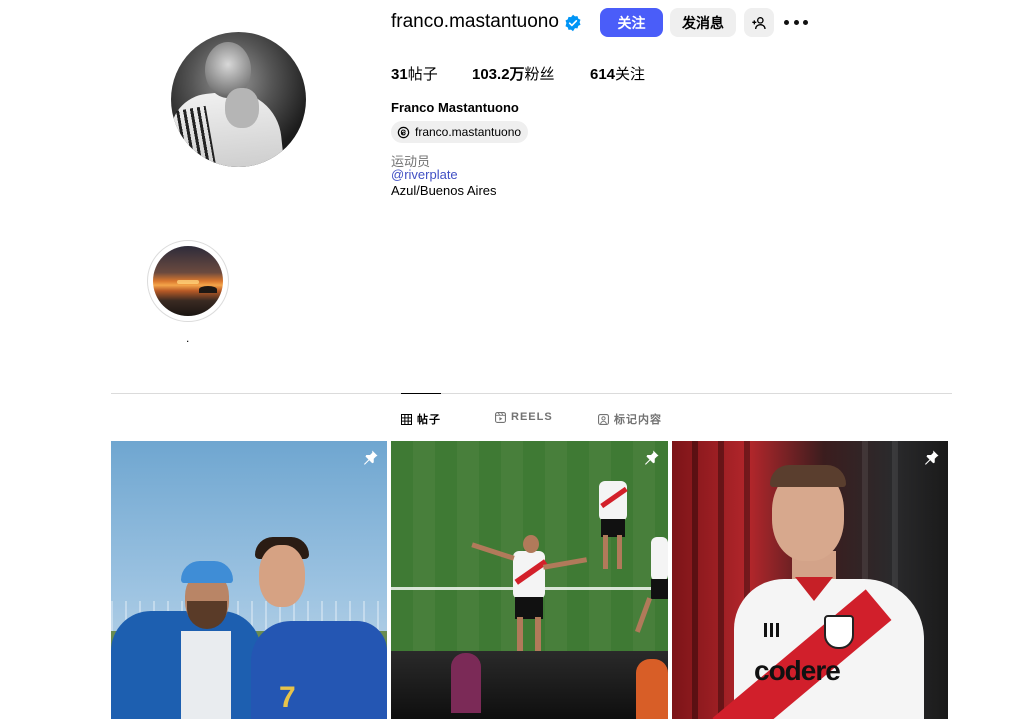 The image size is (1022, 719). Describe the element at coordinates (796, 22) in the screenshot. I see `more-options-icon` at that location.